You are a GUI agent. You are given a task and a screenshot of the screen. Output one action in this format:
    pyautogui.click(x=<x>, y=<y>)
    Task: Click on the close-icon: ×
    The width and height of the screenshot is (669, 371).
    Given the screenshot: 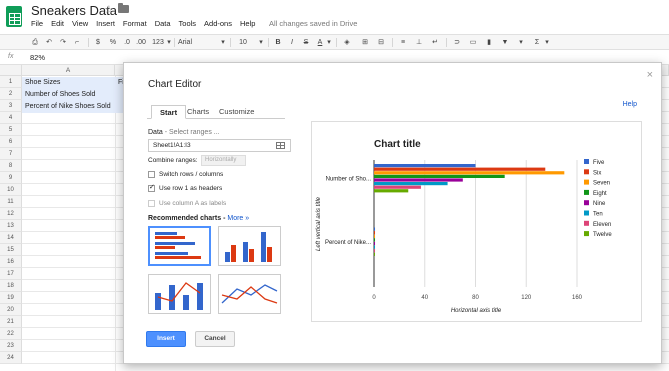 What is the action you would take?
    pyautogui.click(x=650, y=75)
    